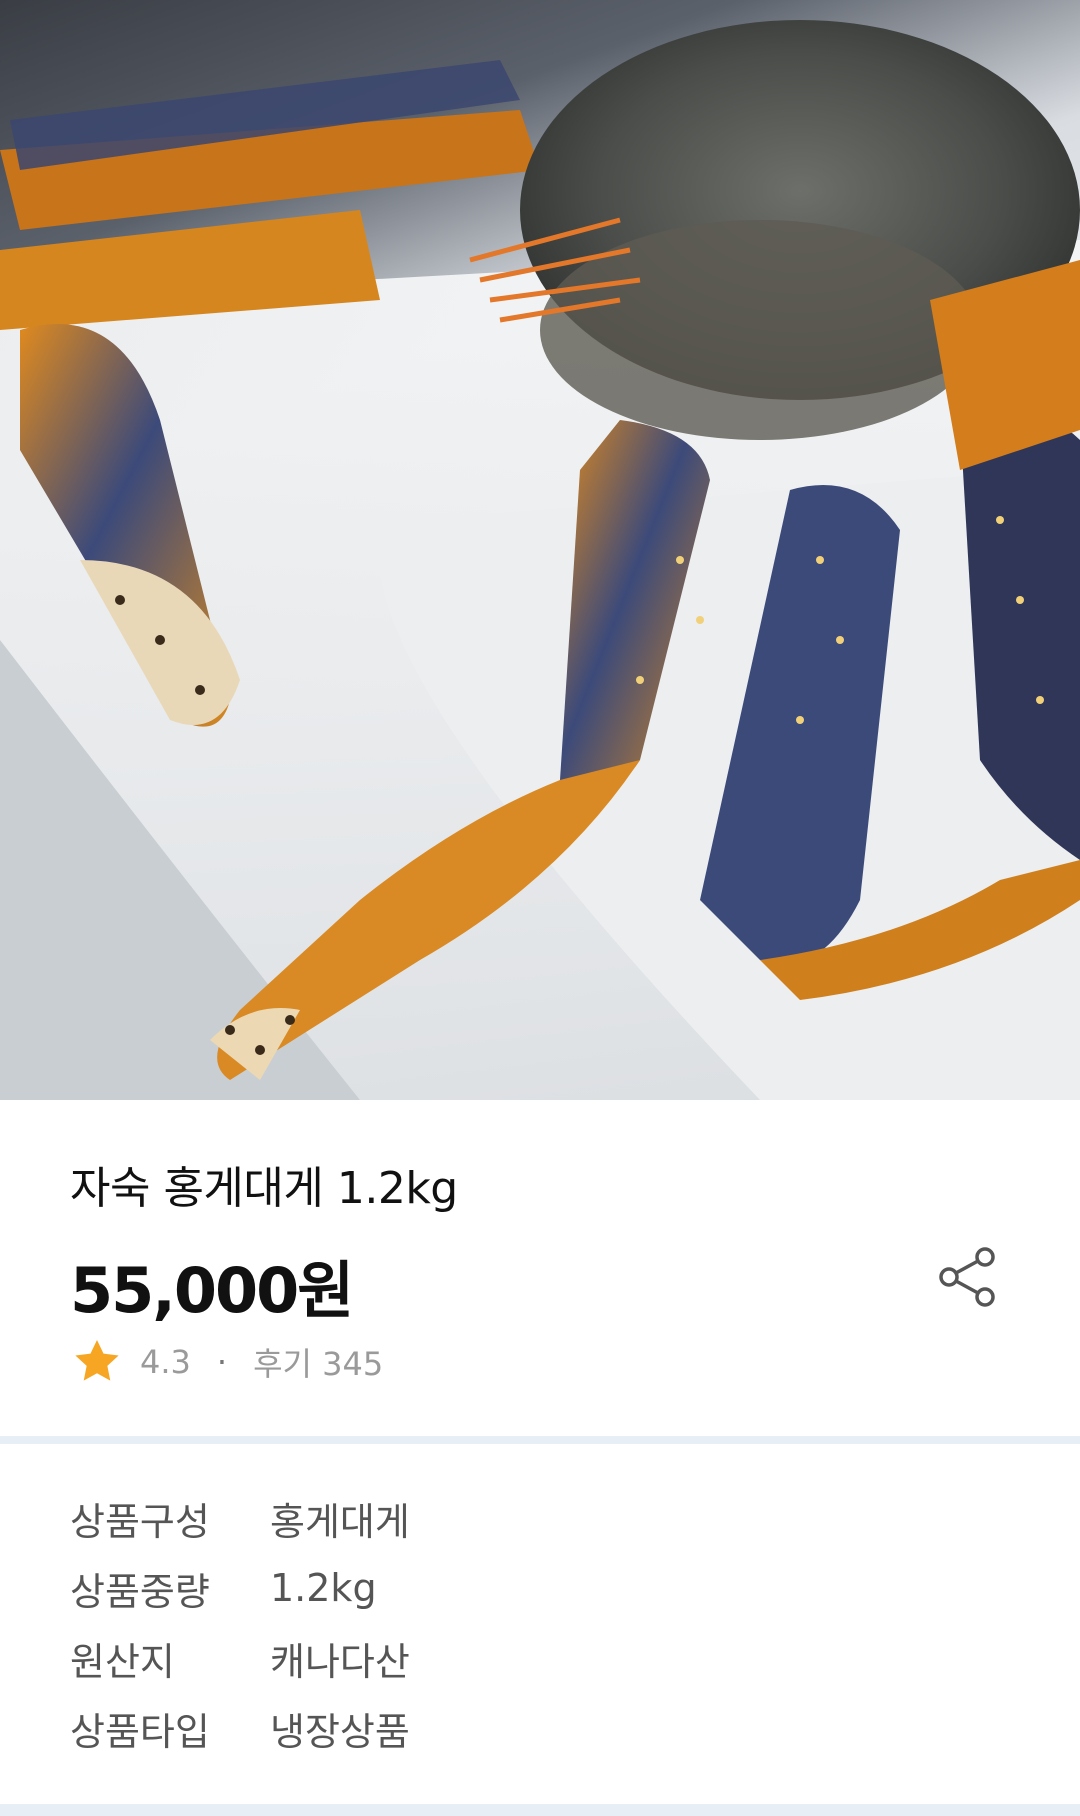 This screenshot has height=1816, width=1080. Describe the element at coordinates (240, 1728) in the screenshot. I see `spec-row-type: 상품타입 냉장상품` at that location.